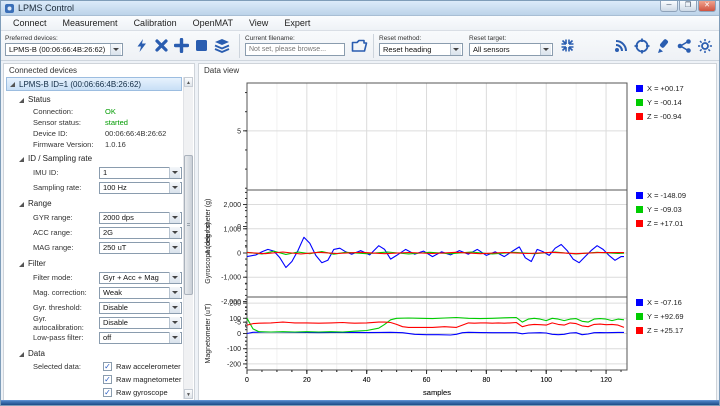 This screenshot has height=406, width=720. I want to click on checkbox-label: Raw magnetometer, so click(149, 379).